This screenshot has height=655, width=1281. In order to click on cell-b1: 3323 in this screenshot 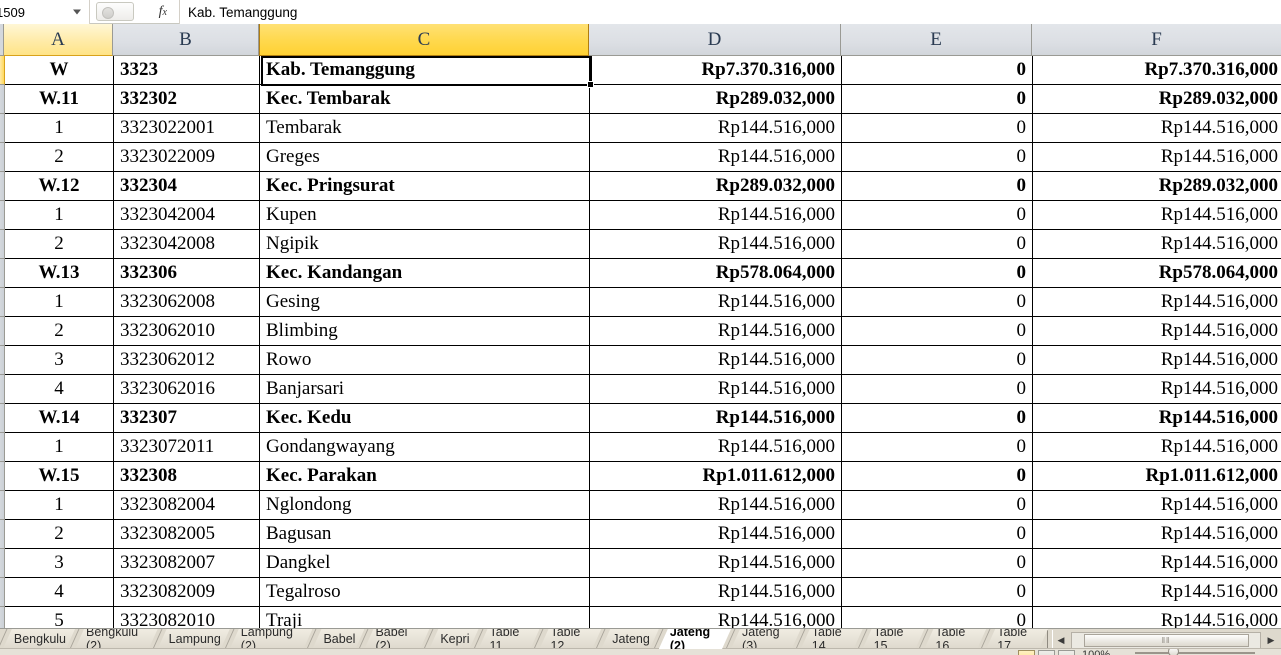, I will do `click(187, 70)`.